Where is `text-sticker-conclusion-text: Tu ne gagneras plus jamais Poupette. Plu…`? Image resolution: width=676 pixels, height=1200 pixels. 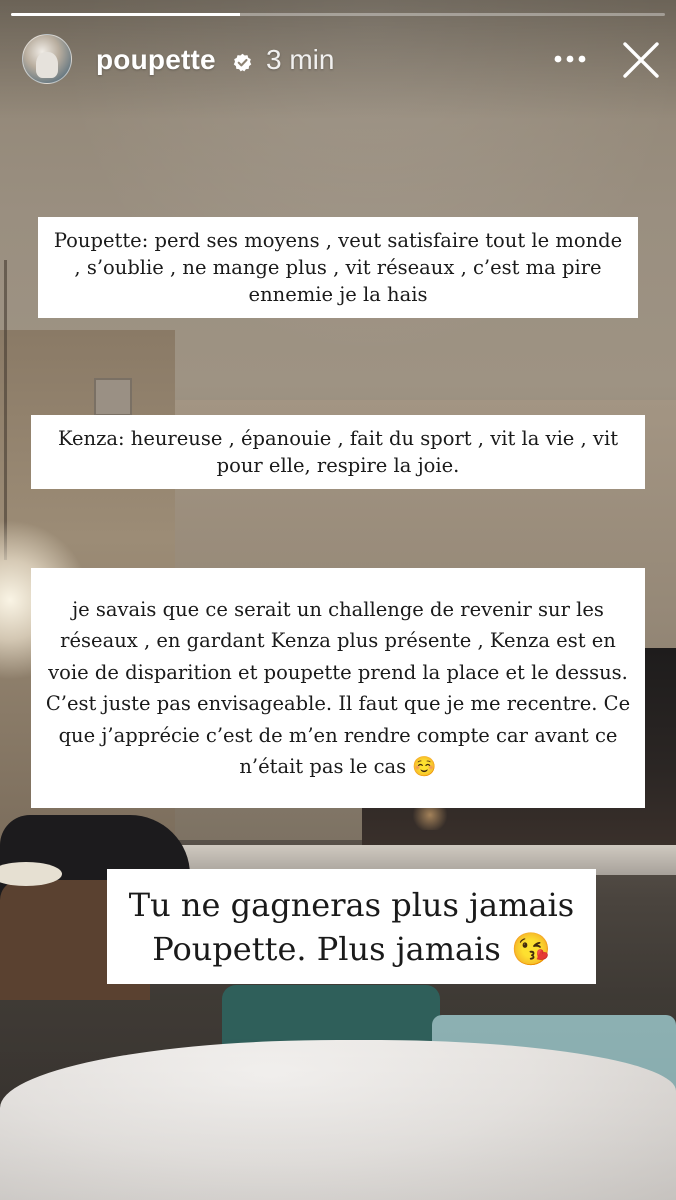 text-sticker-conclusion-text: Tu ne gagneras plus jamais Poupette. Plu… is located at coordinates (351, 926).